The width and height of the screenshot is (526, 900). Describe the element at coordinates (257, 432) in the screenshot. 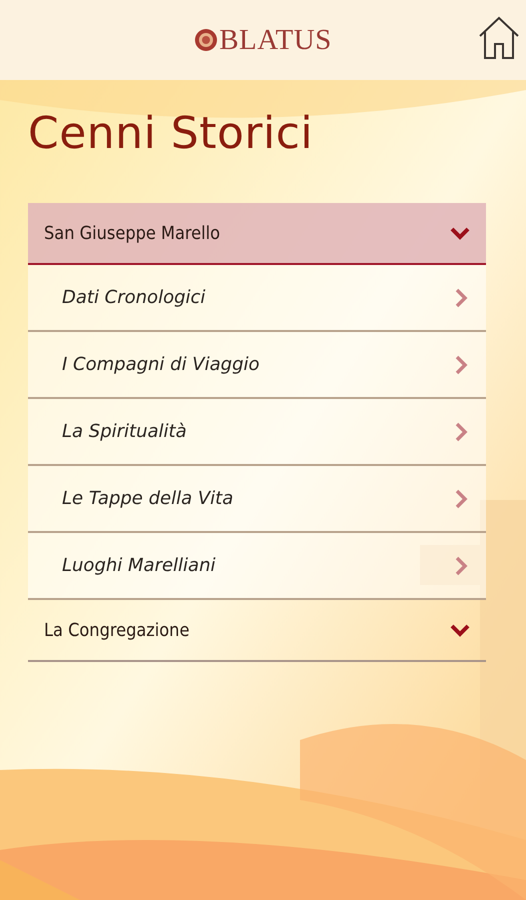

I see `list-item: La Spiritualità` at that location.